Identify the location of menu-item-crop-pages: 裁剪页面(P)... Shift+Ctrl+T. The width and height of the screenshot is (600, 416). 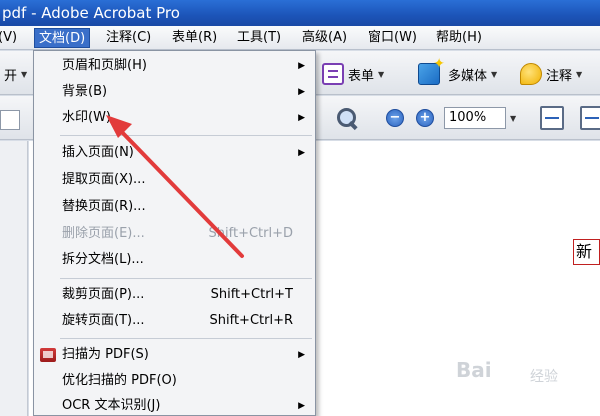
(174, 295).